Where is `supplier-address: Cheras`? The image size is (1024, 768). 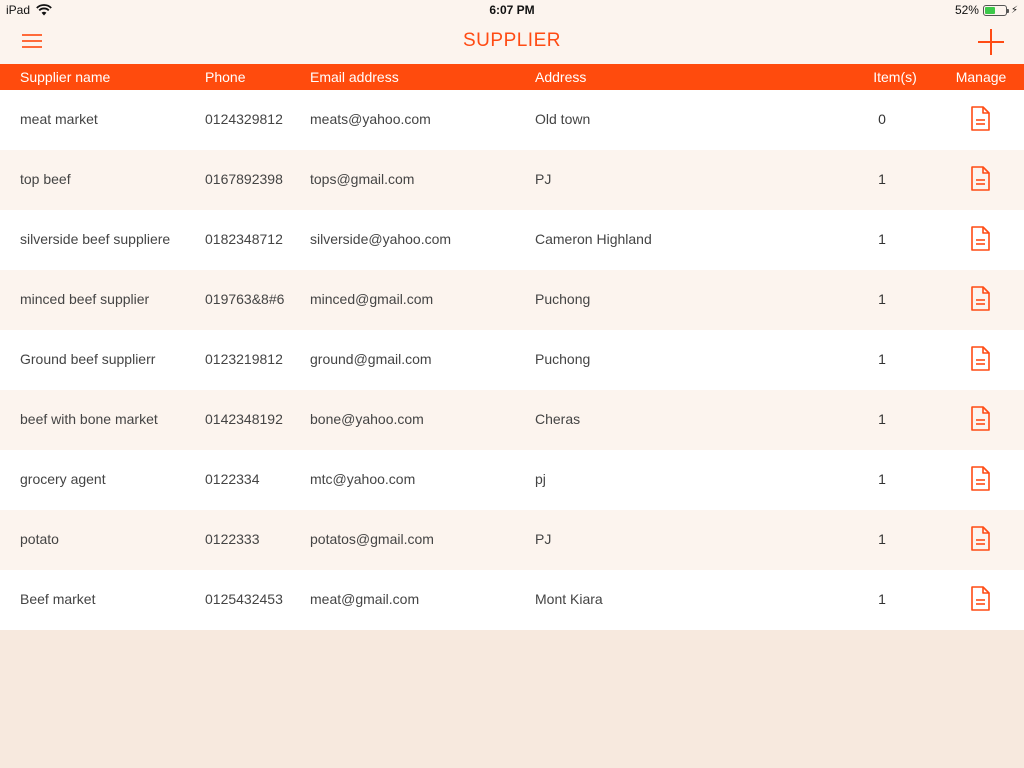 supplier-address: Cheras is located at coordinates (558, 419).